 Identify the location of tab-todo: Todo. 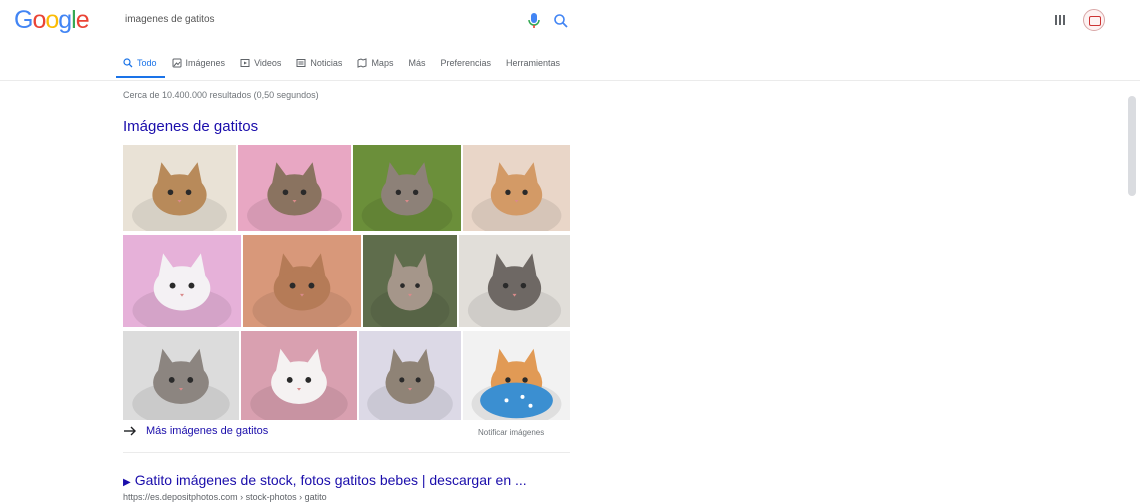
(140, 64).